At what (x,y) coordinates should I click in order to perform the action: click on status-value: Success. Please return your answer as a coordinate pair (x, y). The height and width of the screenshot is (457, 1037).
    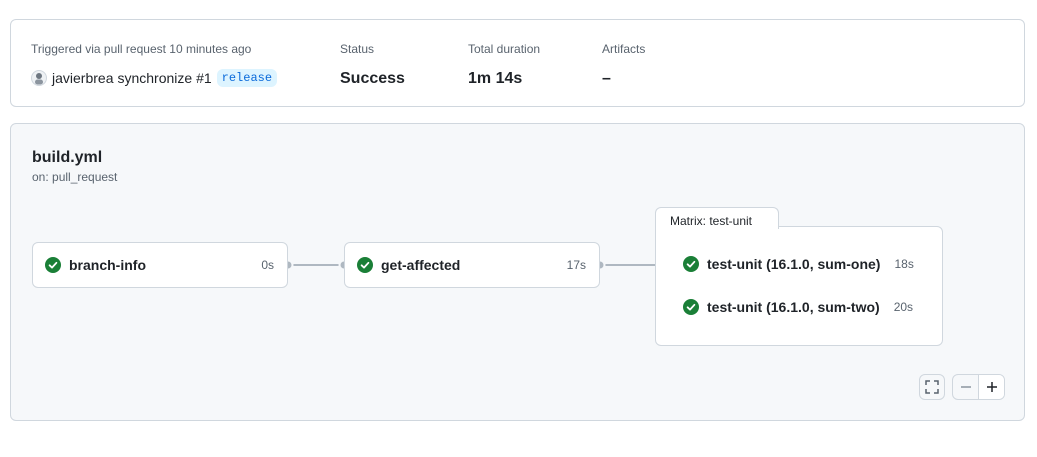
    Looking at the image, I should click on (372, 78).